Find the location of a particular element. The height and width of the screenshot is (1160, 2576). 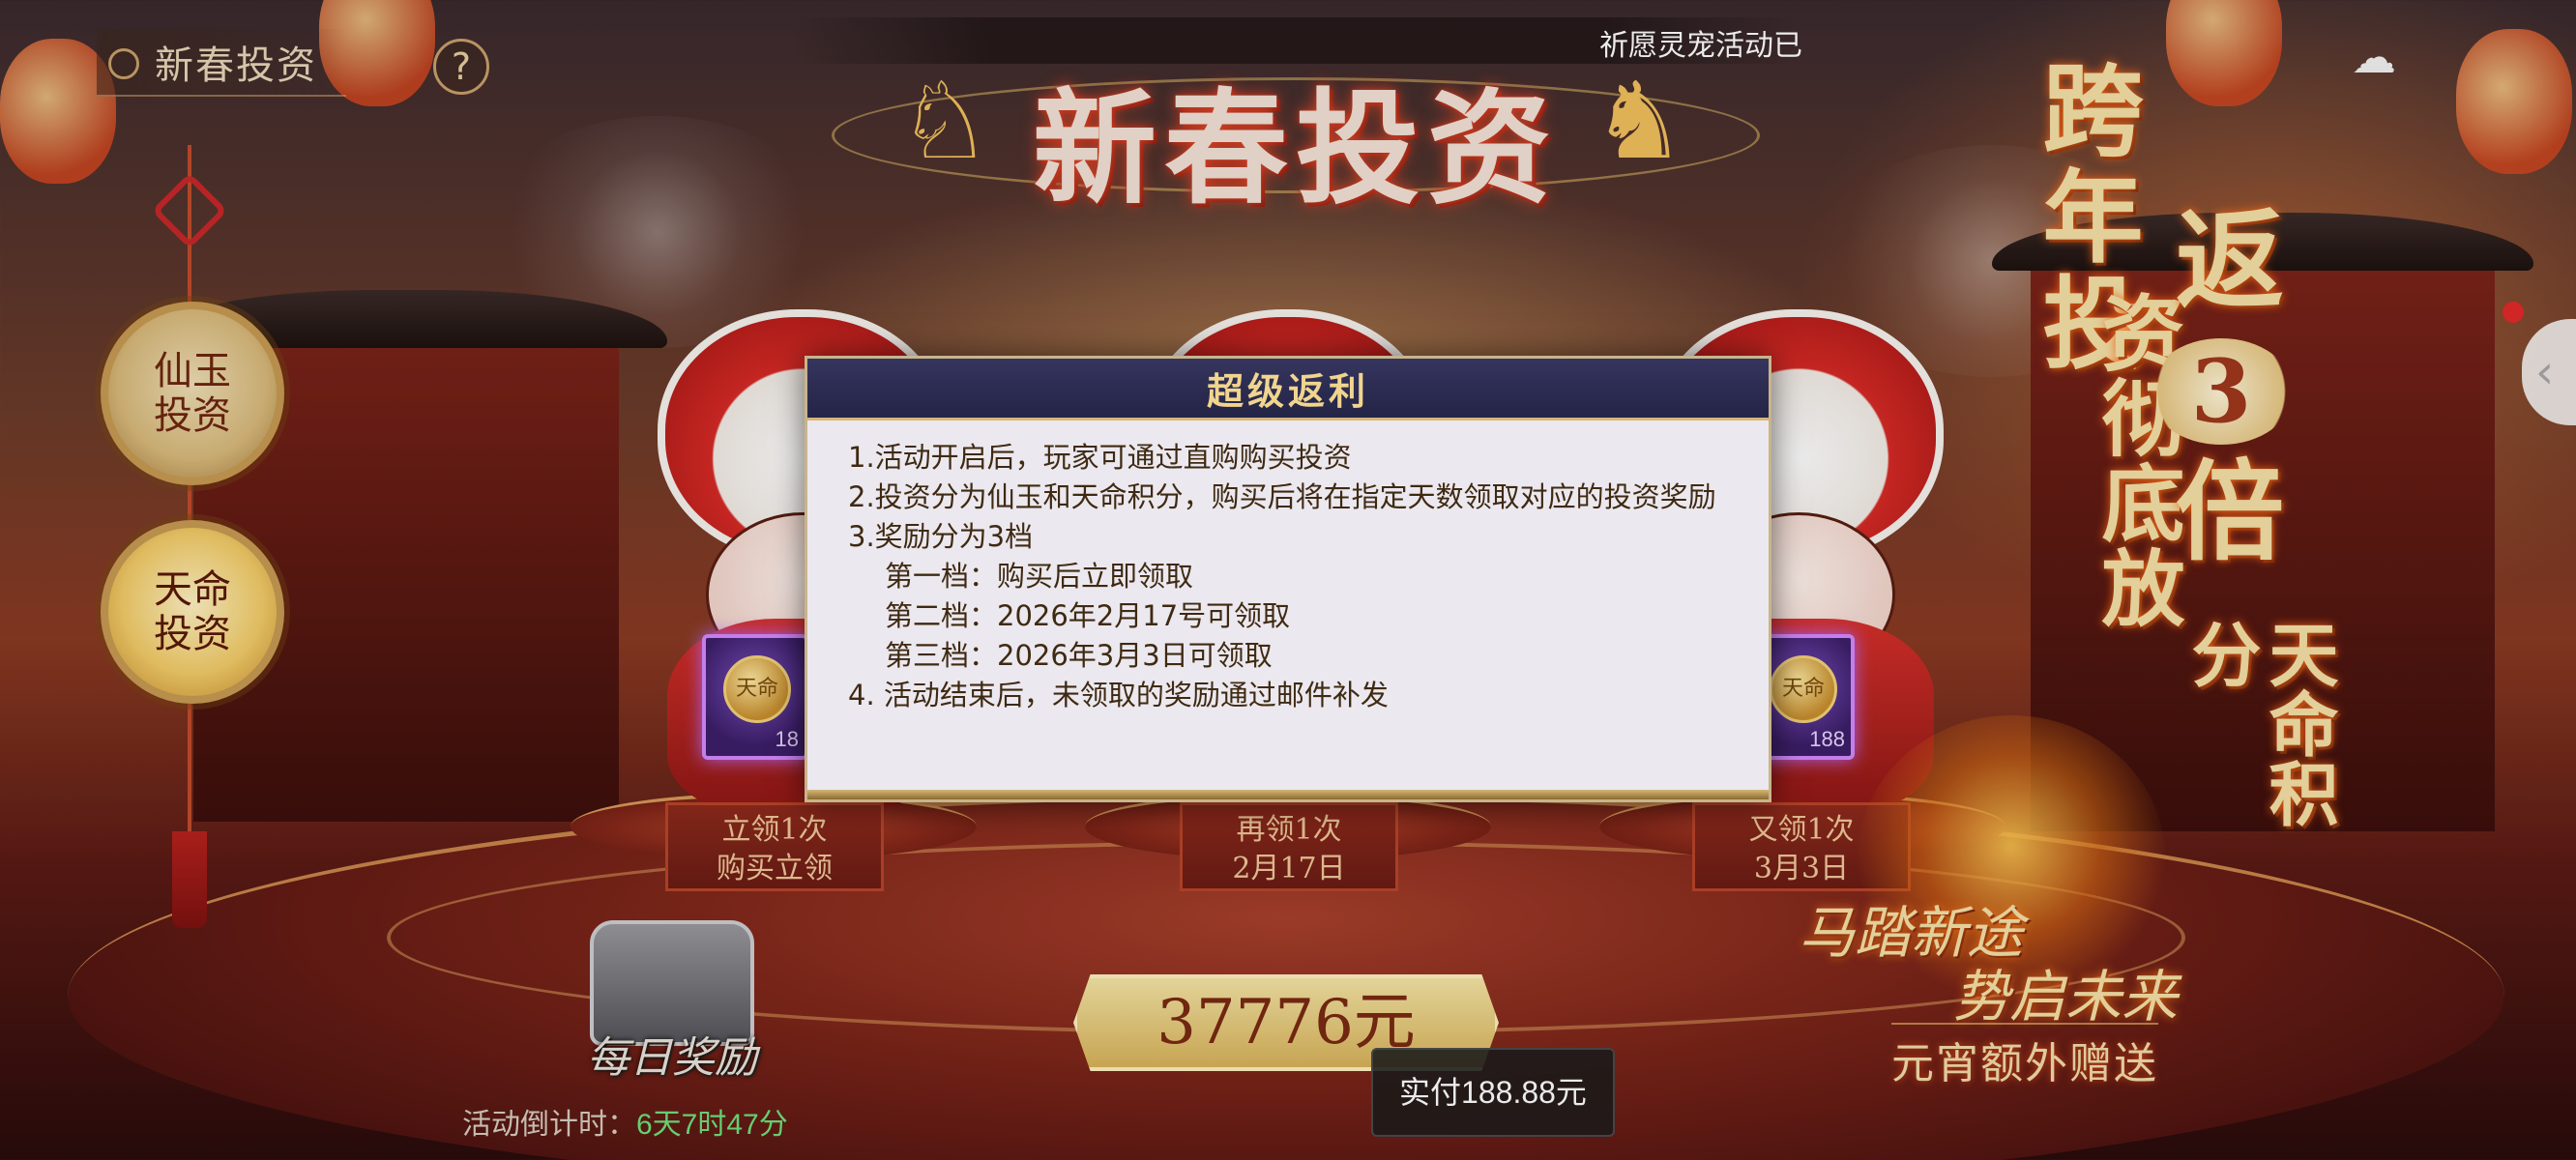

dialog-line: 4. 活动结束后，未领取的奖励通过邮件补发 is located at coordinates (1118, 695).